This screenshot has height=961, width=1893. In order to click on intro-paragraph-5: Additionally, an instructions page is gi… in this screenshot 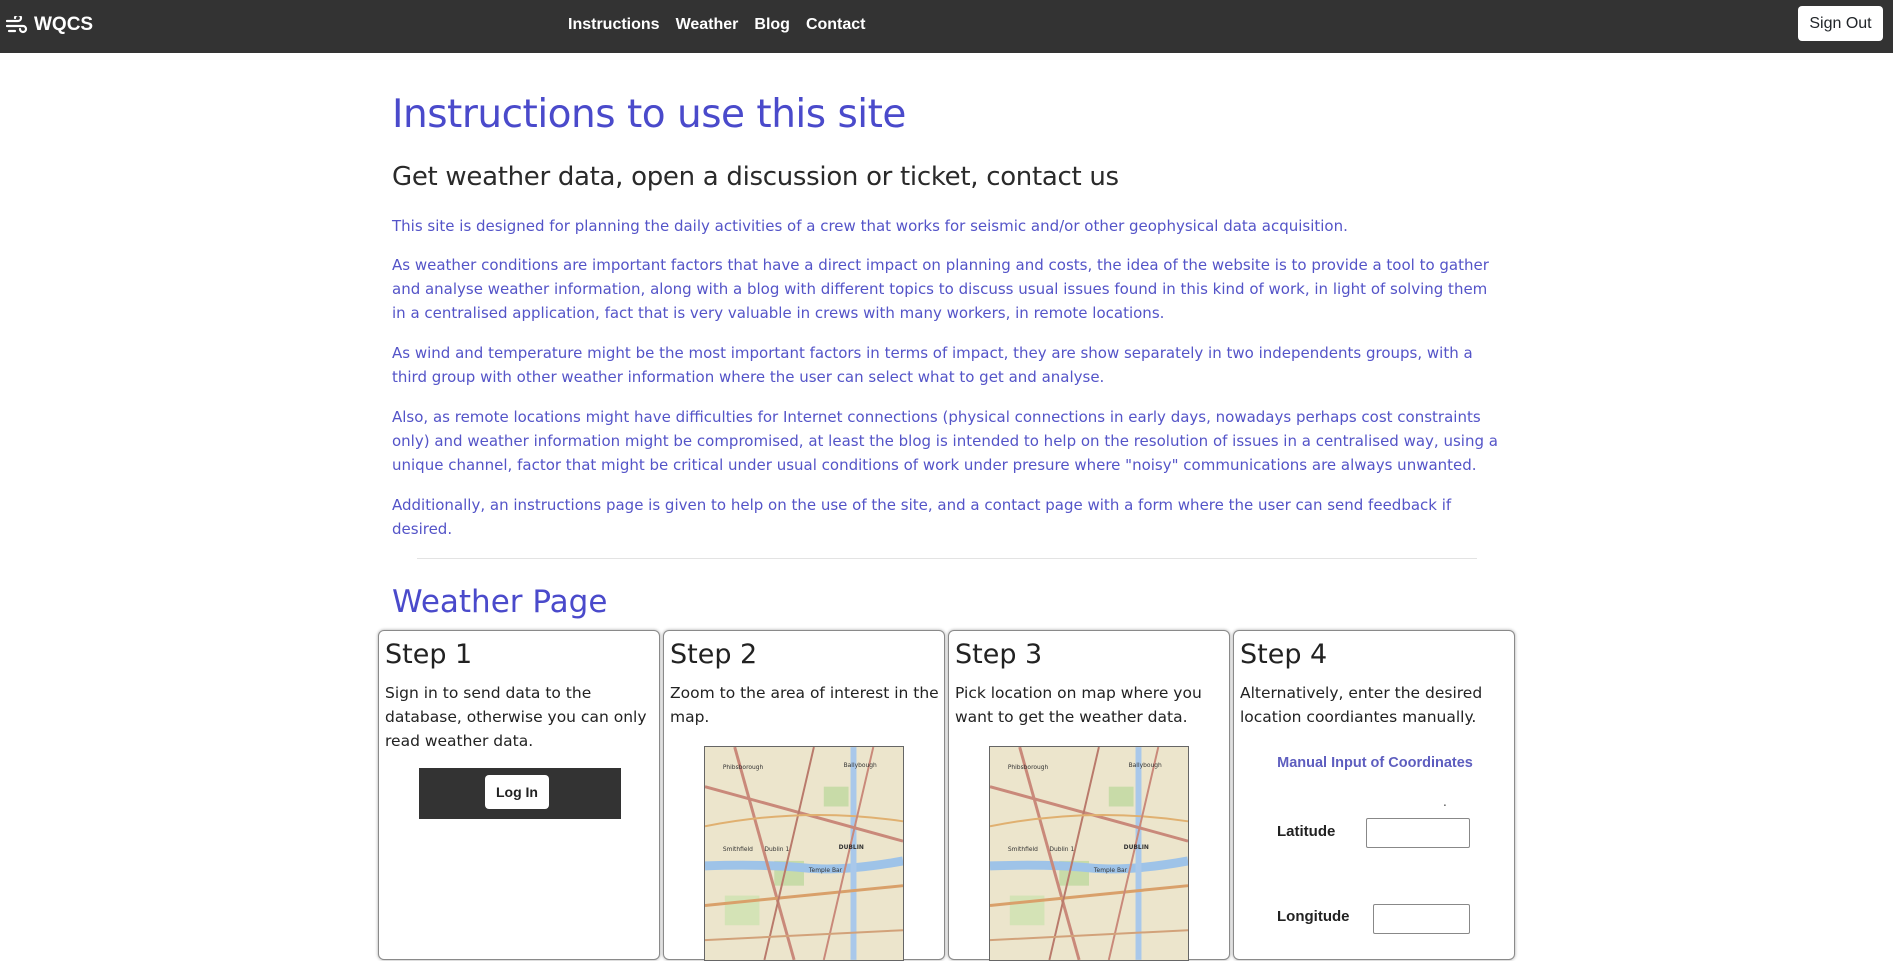, I will do `click(922, 517)`.